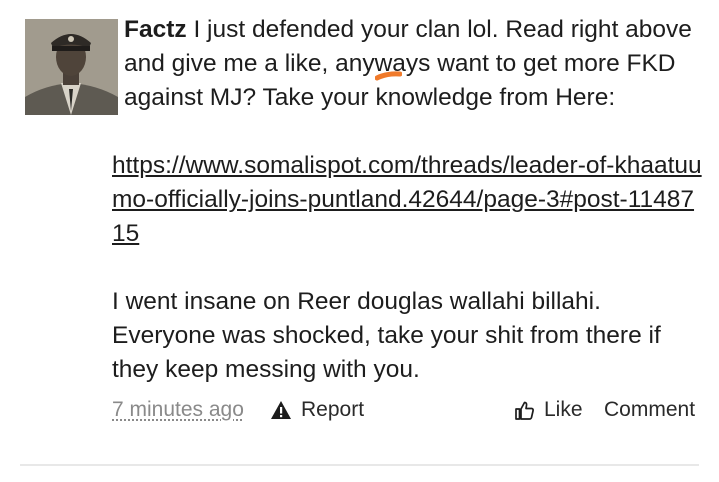  I want to click on like-label: Like, so click(563, 409).